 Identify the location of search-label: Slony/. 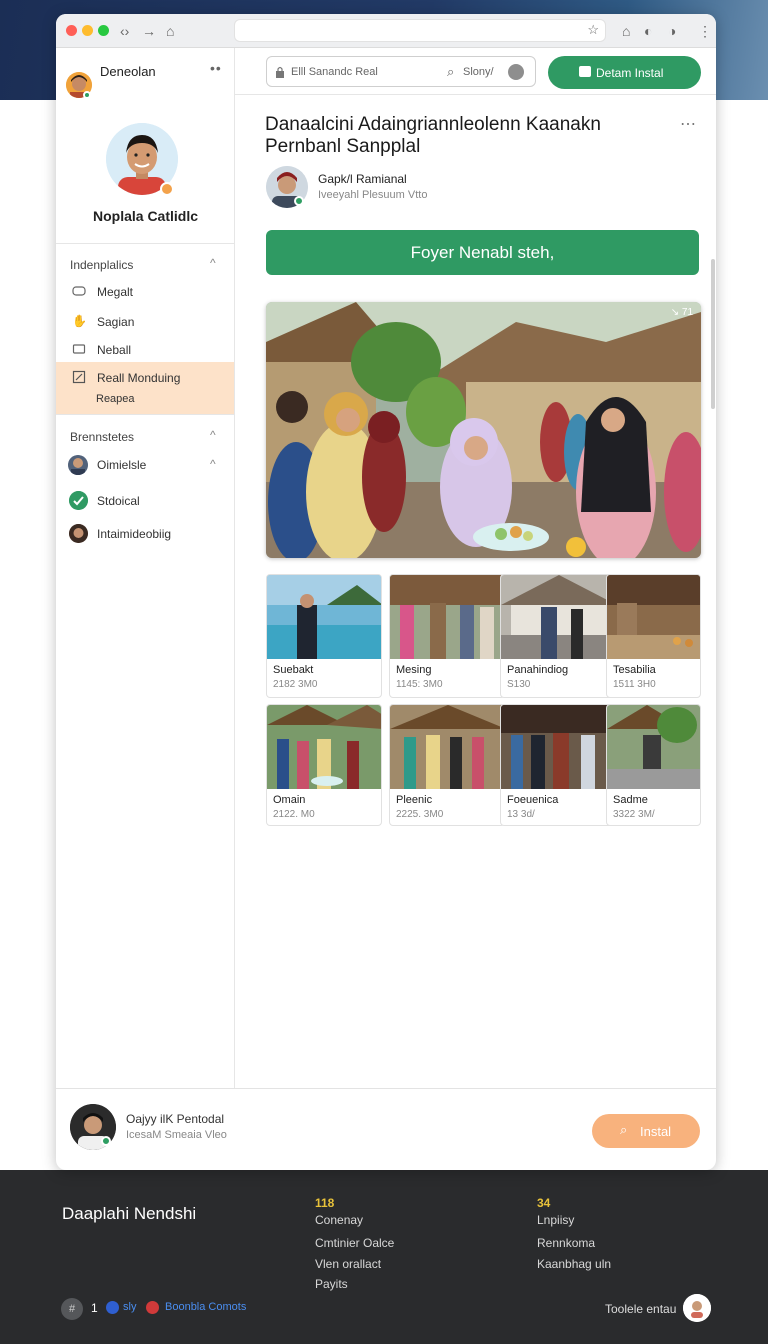
(478, 72).